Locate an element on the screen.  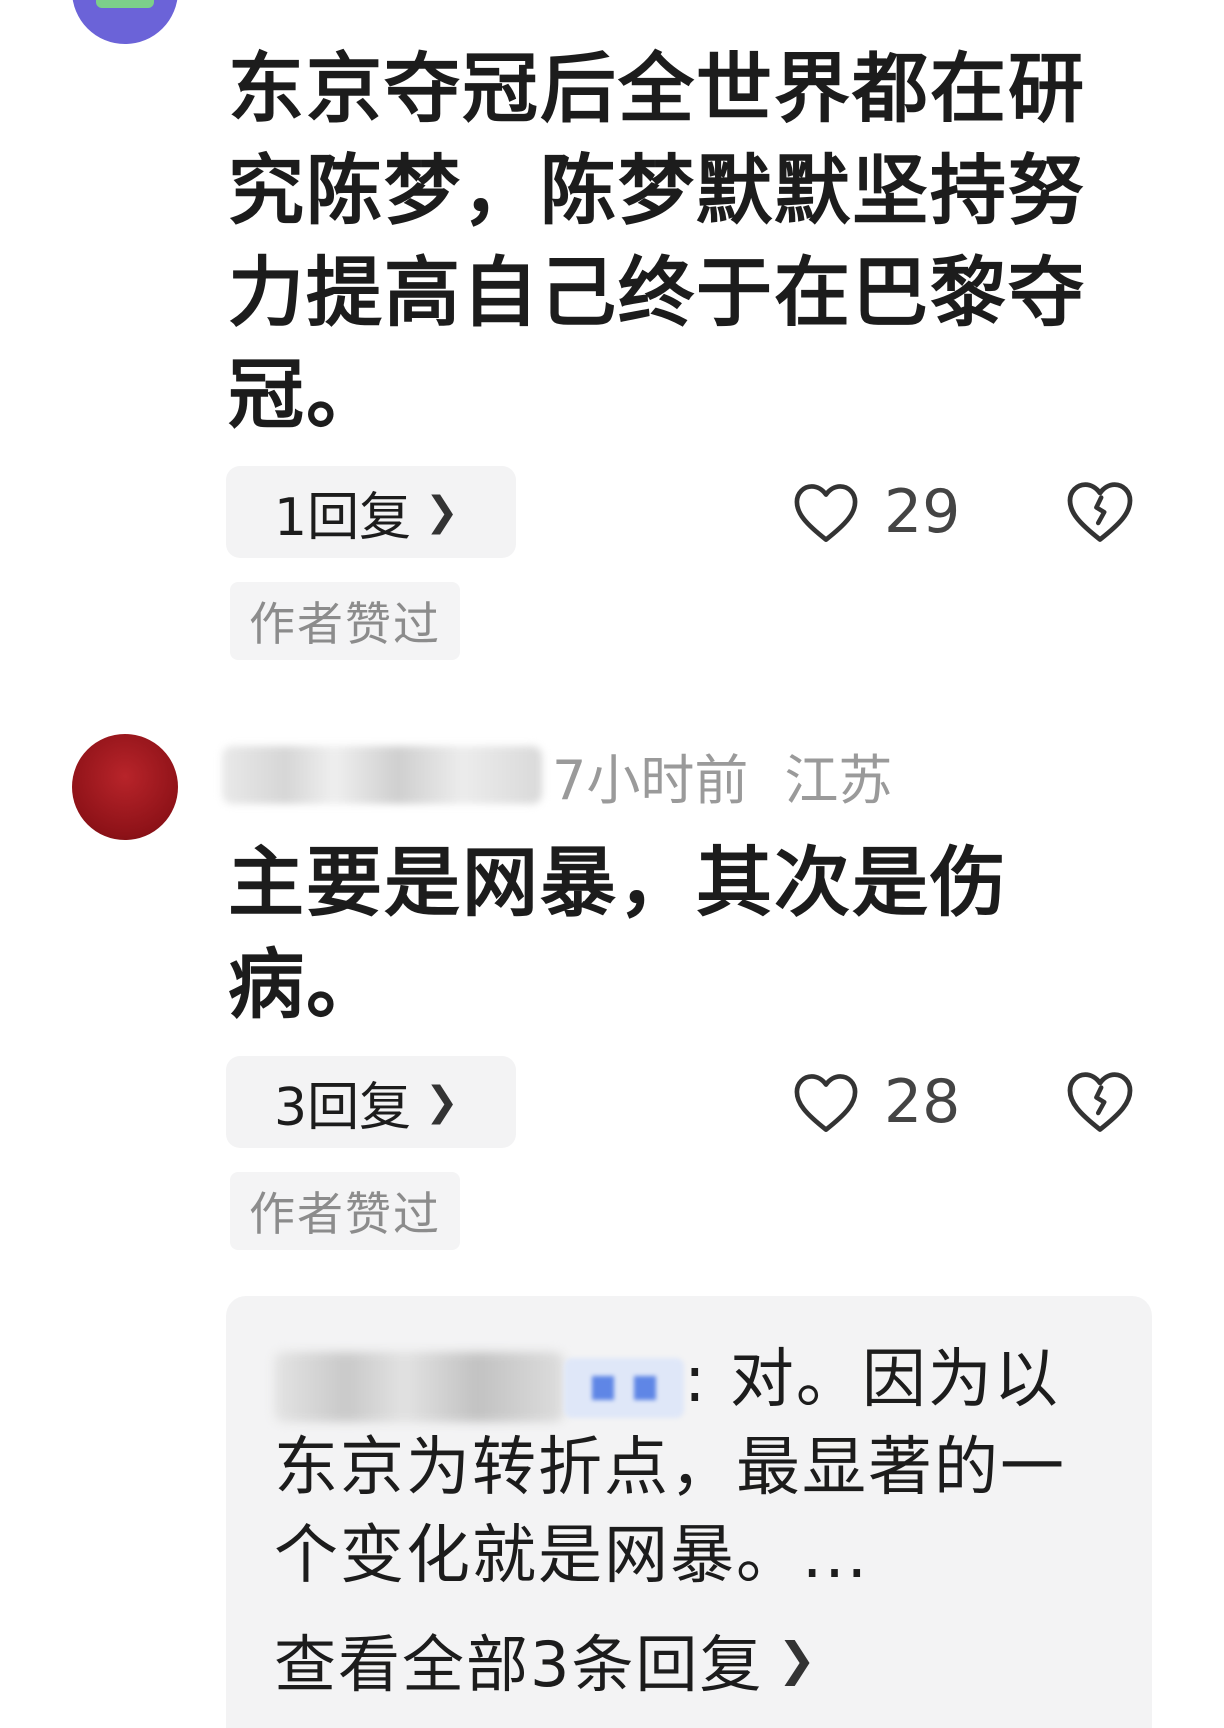
like-count: 29 is located at coordinates (922, 512).